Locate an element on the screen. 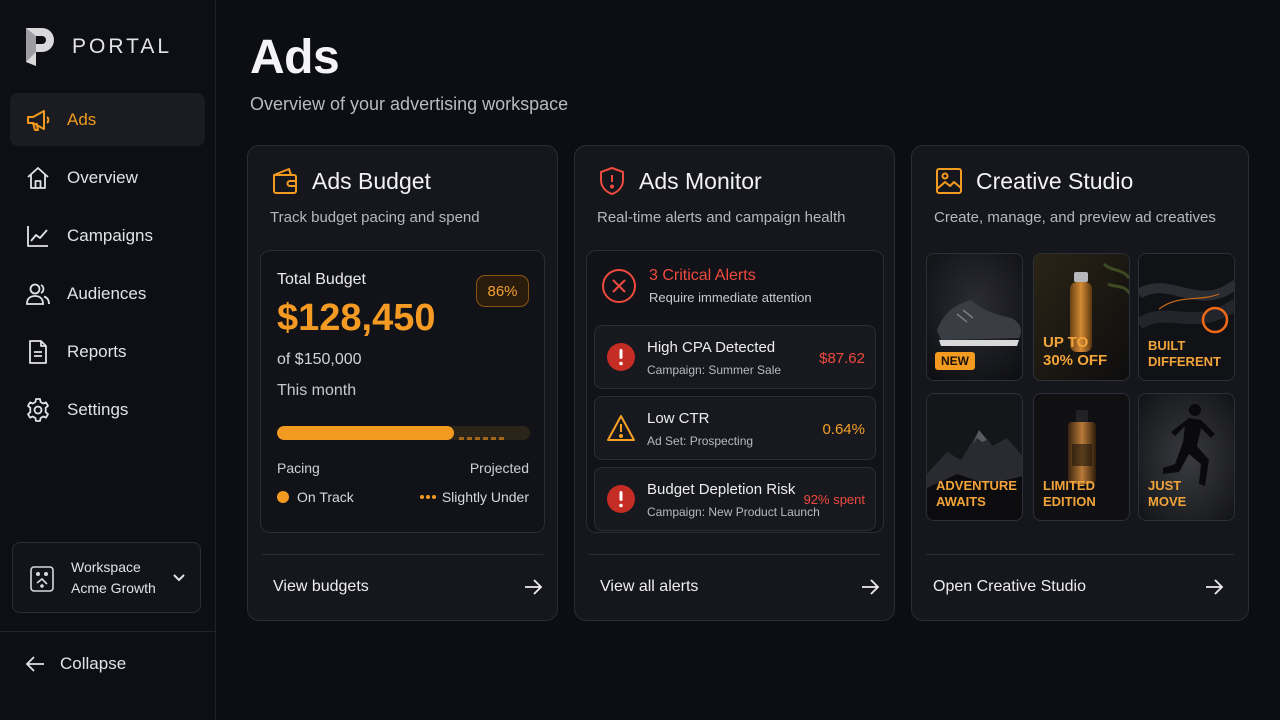 This screenshot has width=1280, height=720. card-title: Ads Budget is located at coordinates (371, 180).